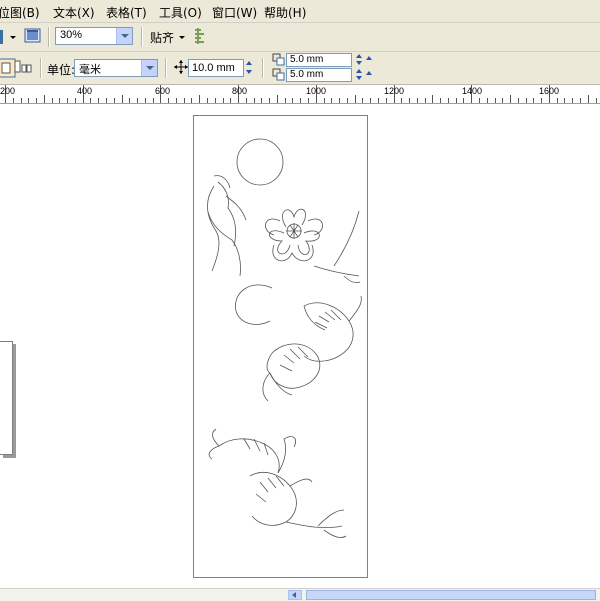  Describe the element at coordinates (369, 73) in the screenshot. I see `dup-y-up-arrow` at that location.